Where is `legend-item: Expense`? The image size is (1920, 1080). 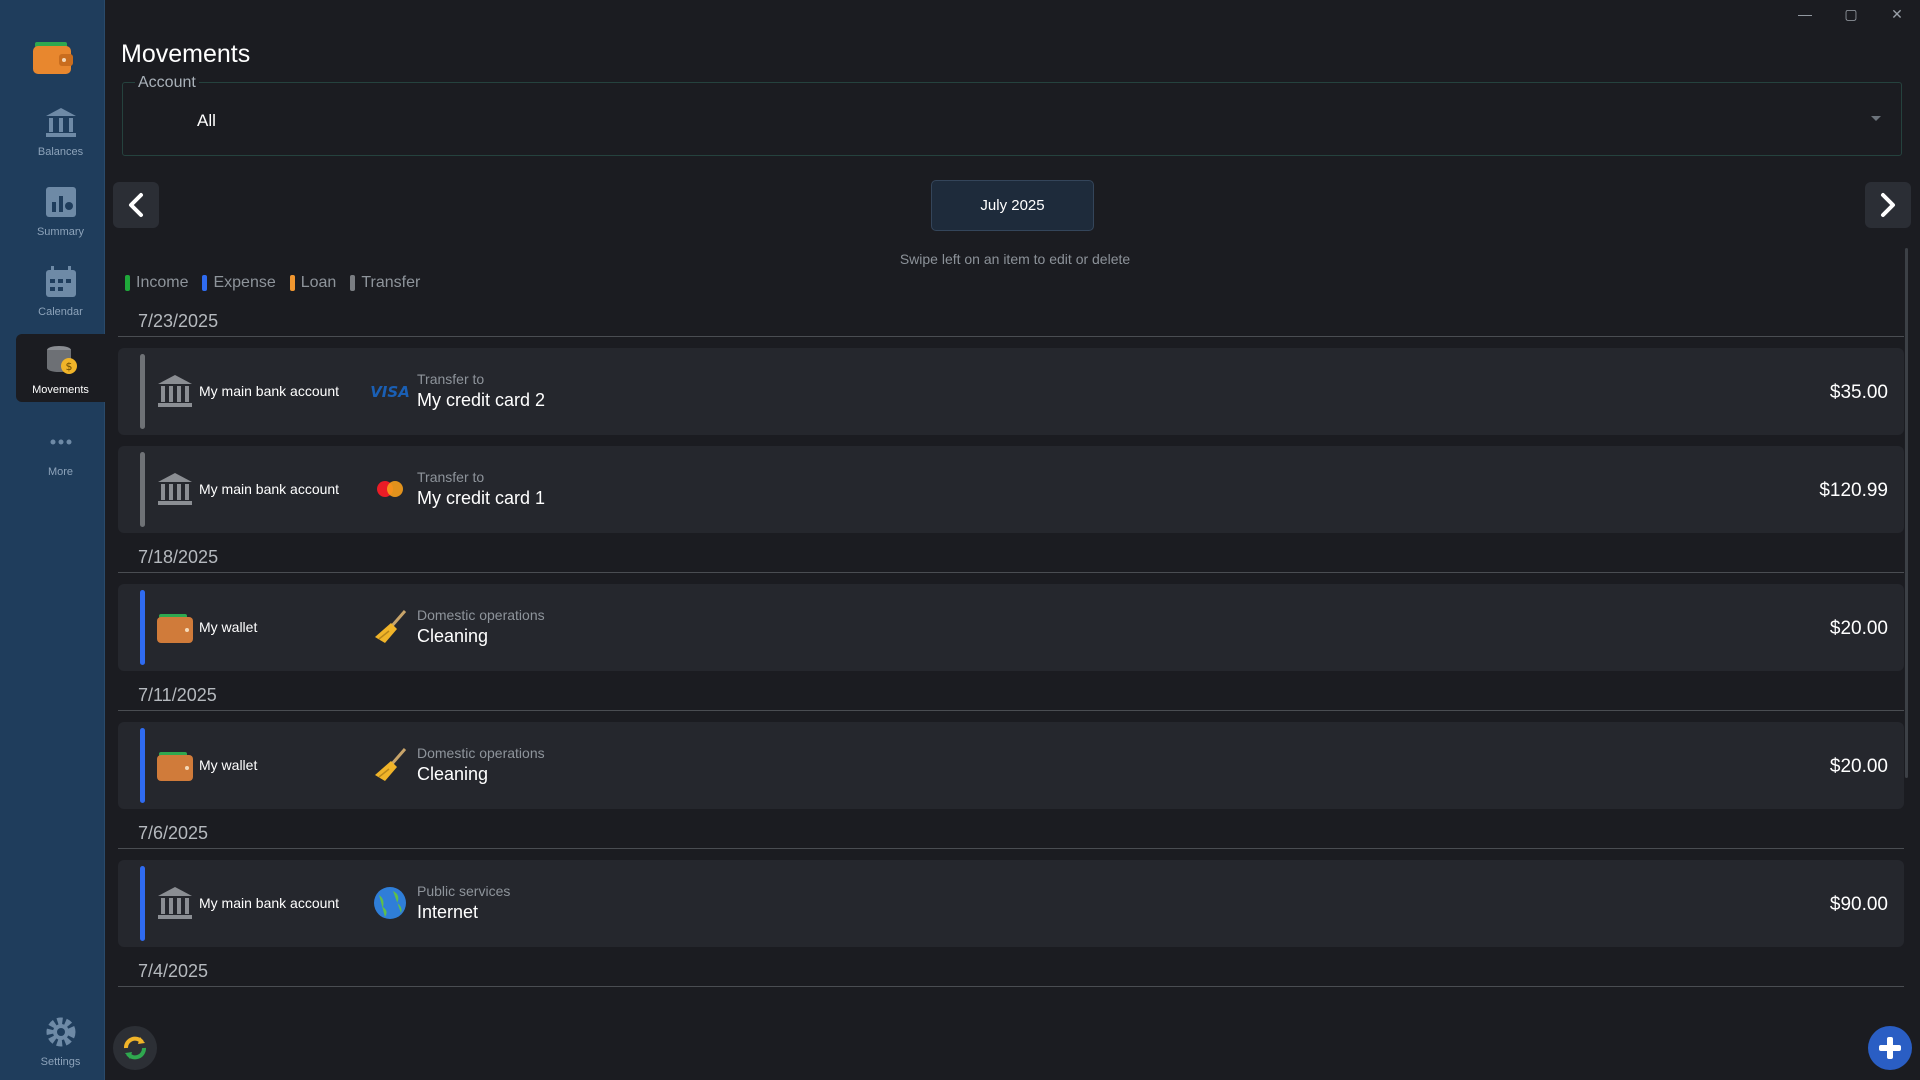 legend-item: Expense is located at coordinates (239, 283).